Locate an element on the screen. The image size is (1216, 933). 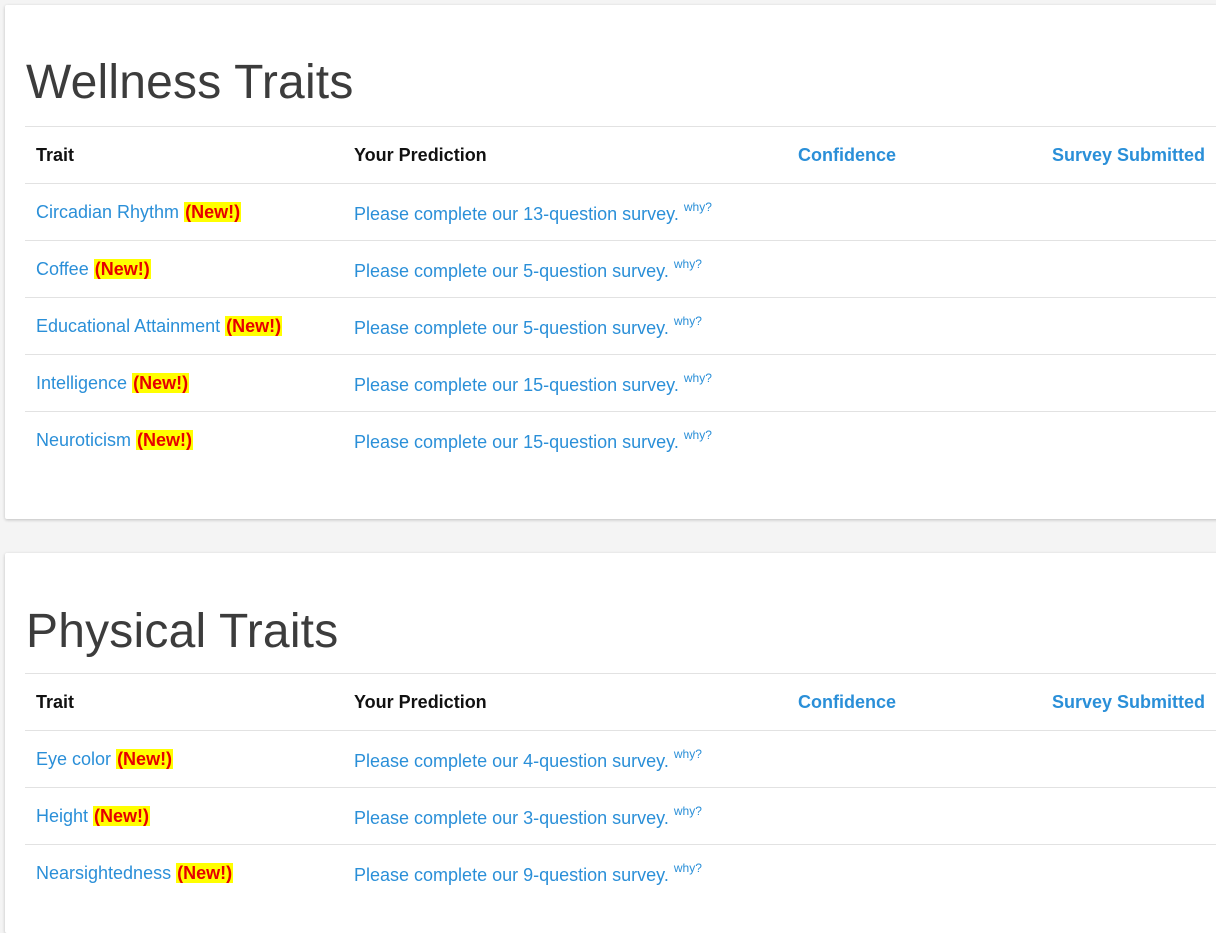
trait-link: Eye color is located at coordinates (73, 759).